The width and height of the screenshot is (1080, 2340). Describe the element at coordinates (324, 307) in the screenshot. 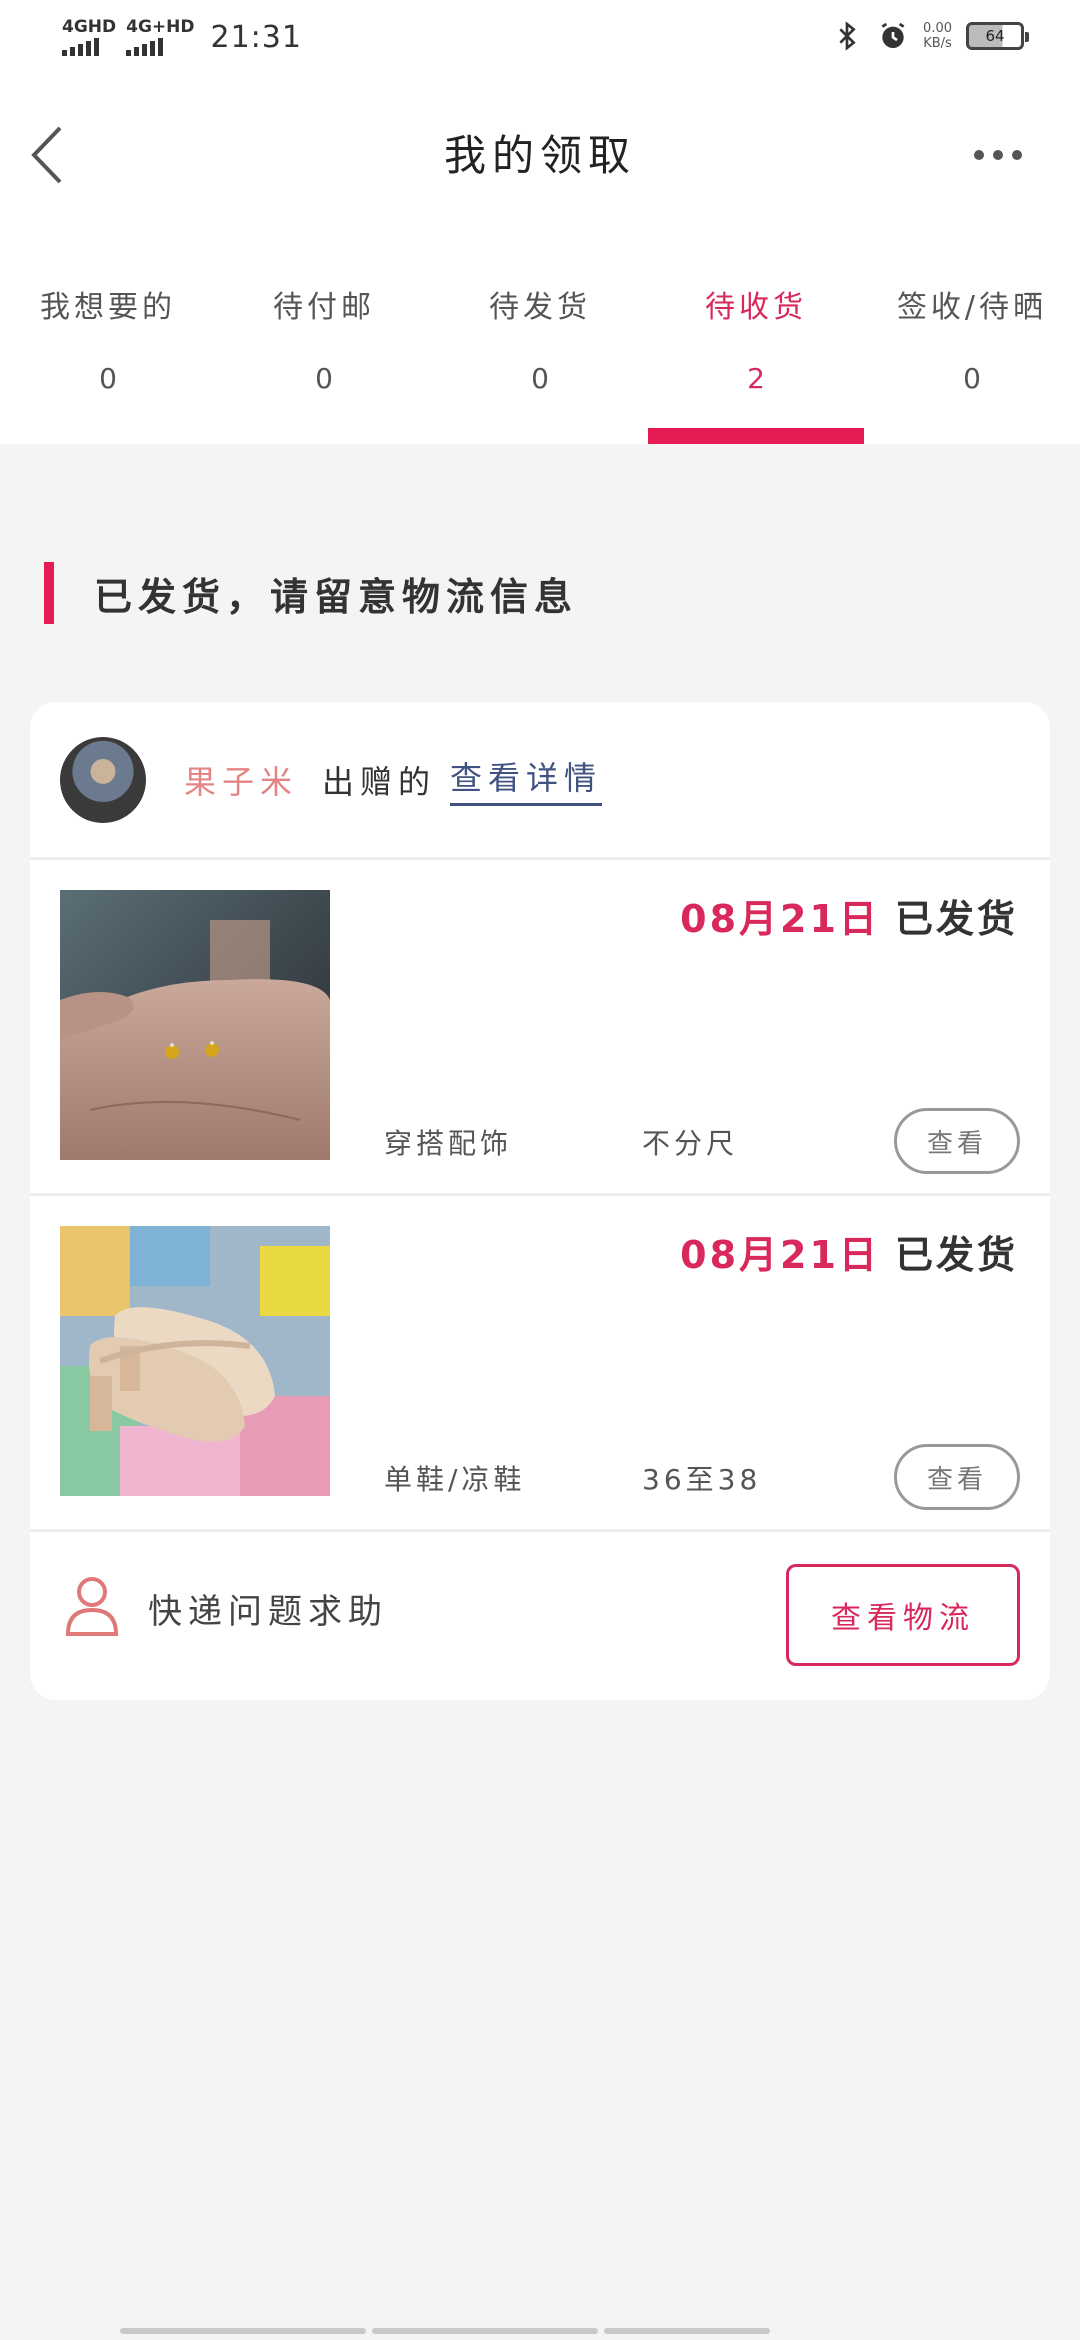

I see `tab-label: 待付邮` at that location.